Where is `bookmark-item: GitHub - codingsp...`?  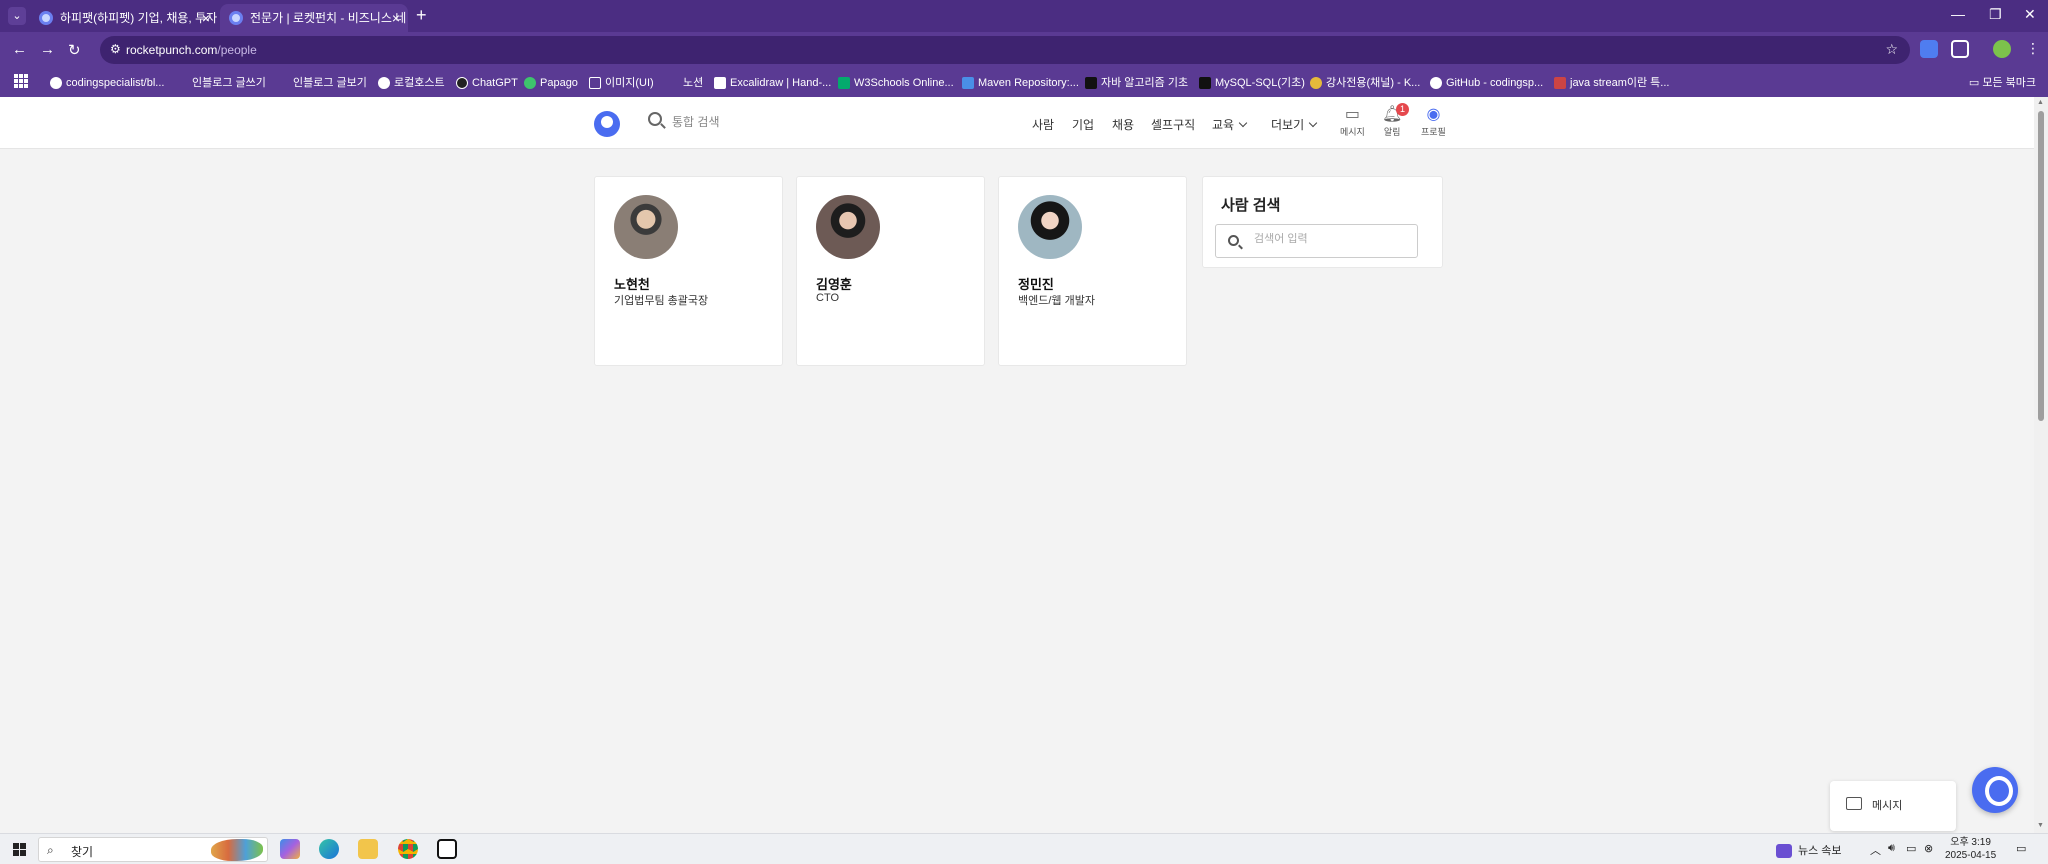 bookmark-item: GitHub - codingsp... is located at coordinates (1486, 83).